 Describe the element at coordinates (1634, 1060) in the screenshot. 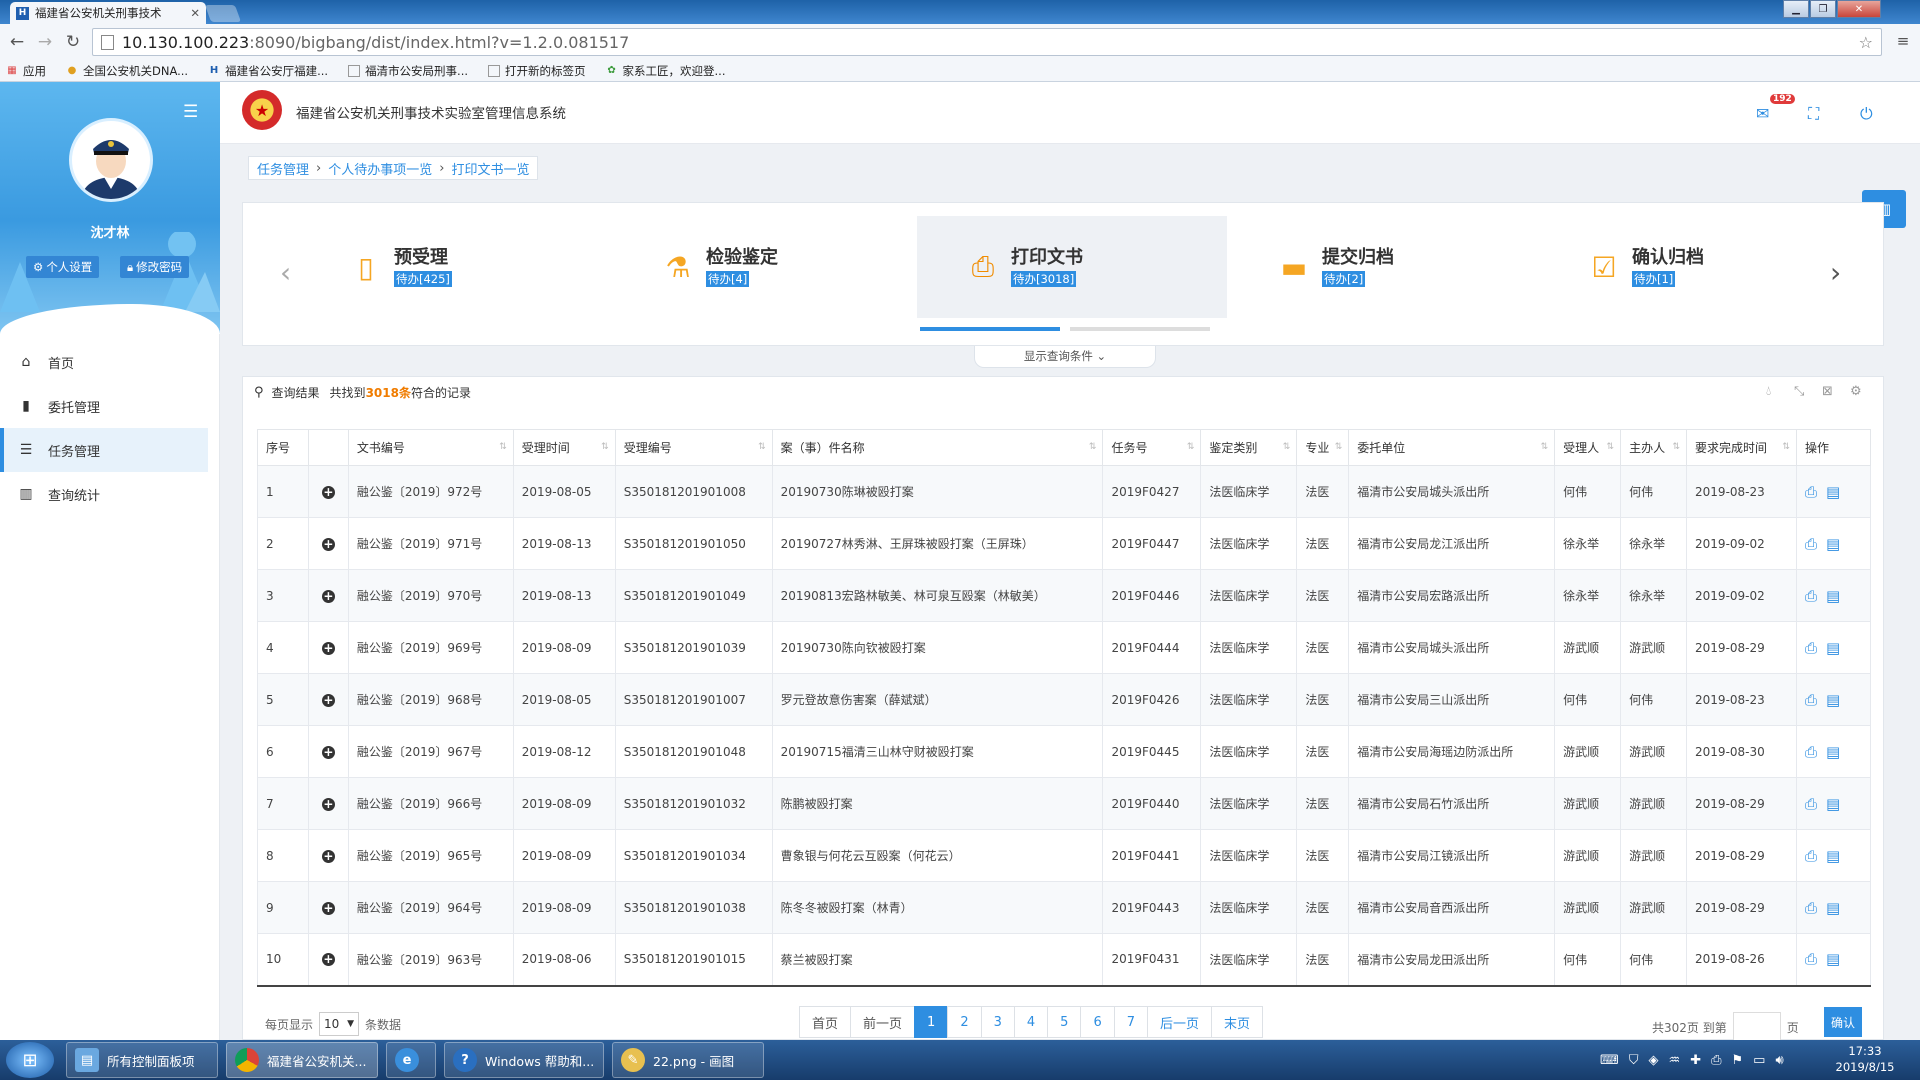

I see `shield-icon: ⛉` at that location.